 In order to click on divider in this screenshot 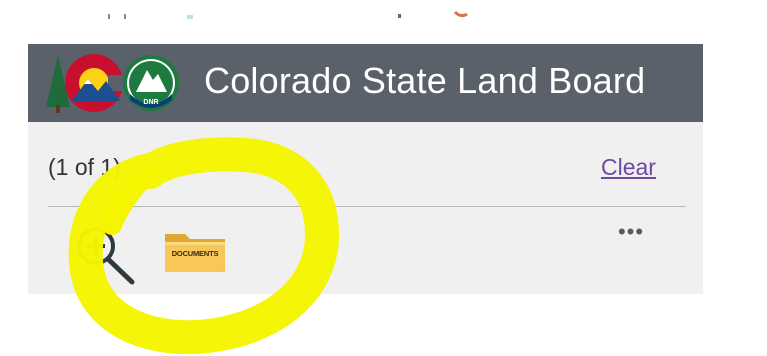, I will do `click(367, 206)`.